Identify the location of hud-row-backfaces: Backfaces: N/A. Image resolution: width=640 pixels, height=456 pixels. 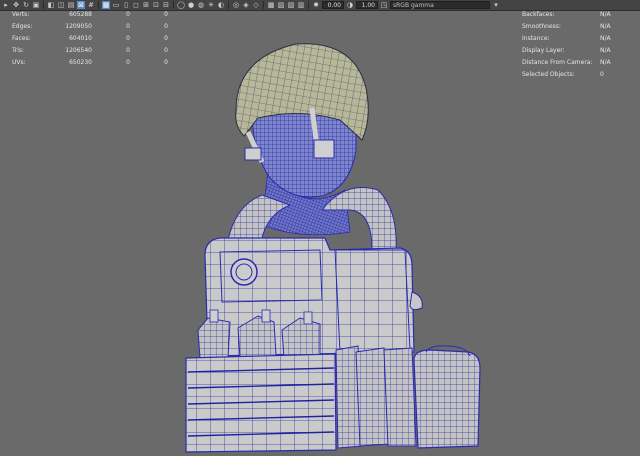
(566, 14).